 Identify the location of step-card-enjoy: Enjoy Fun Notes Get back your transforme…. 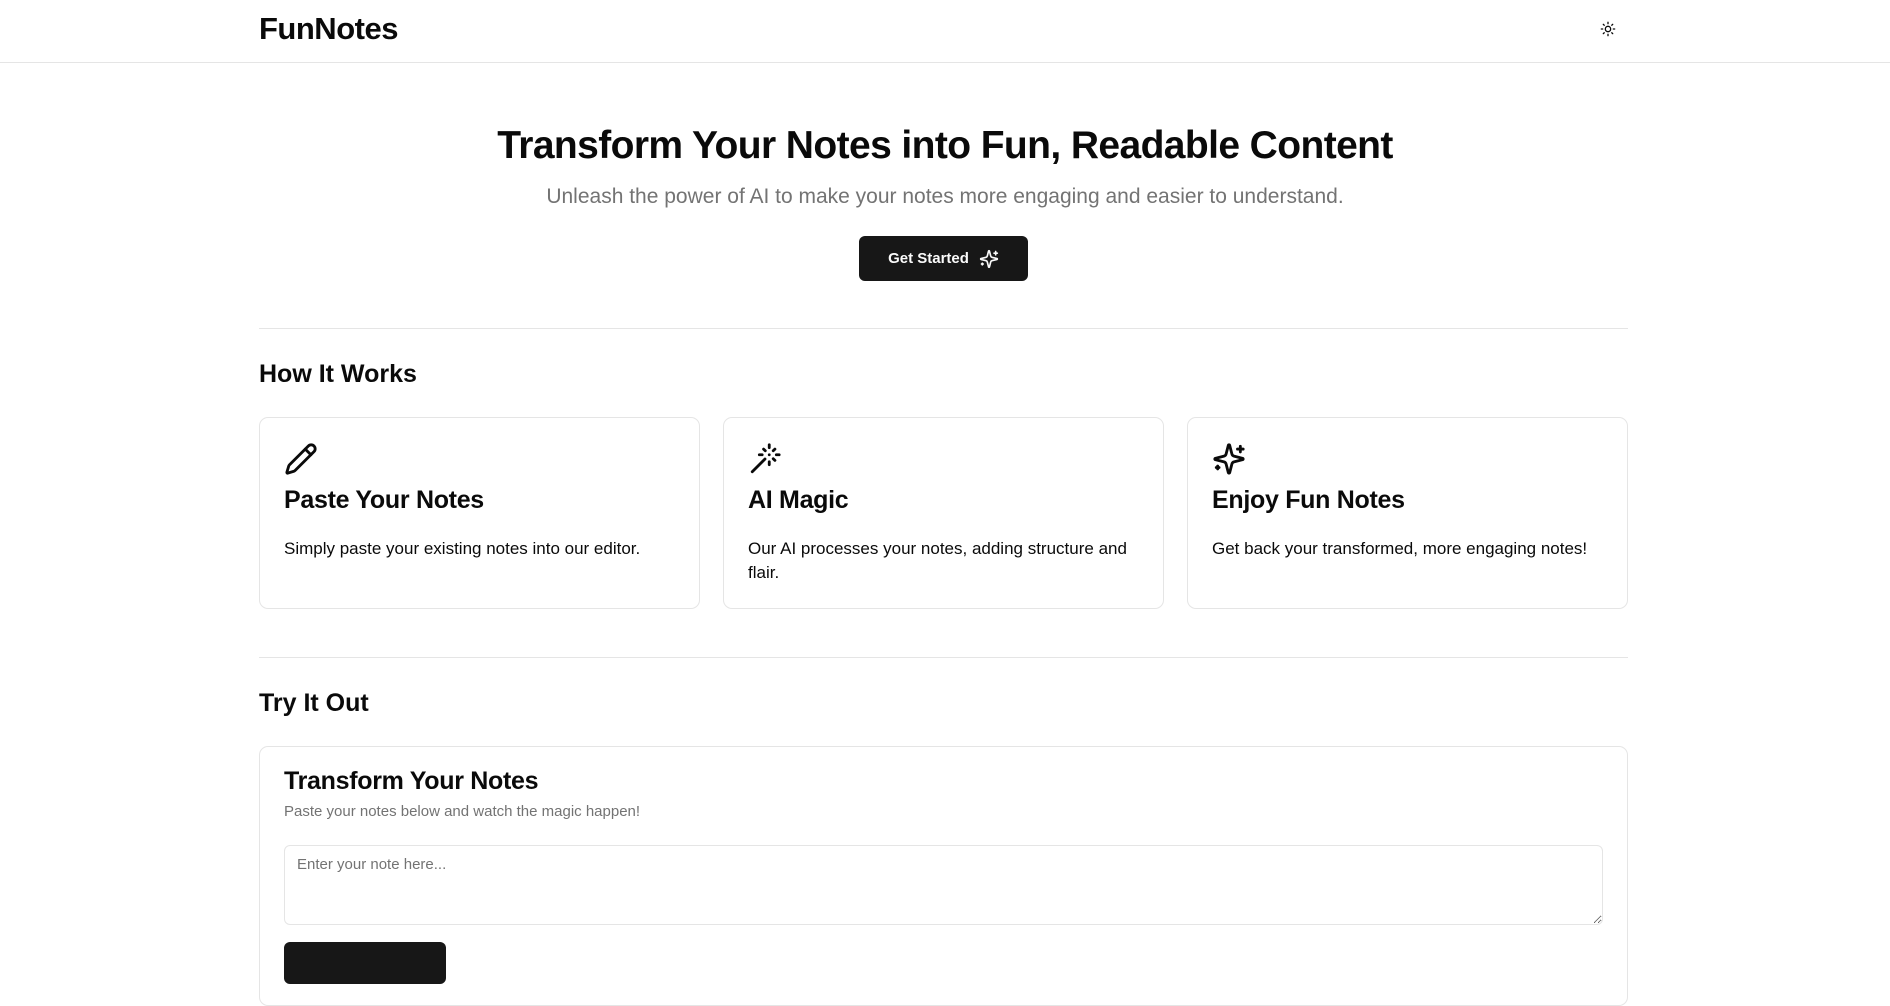
(1407, 513).